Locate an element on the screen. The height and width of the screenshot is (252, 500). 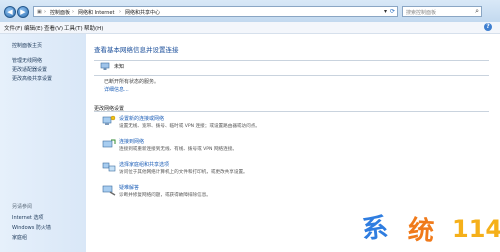
watermark-char-2: 统 is located at coordinates (421, 231).